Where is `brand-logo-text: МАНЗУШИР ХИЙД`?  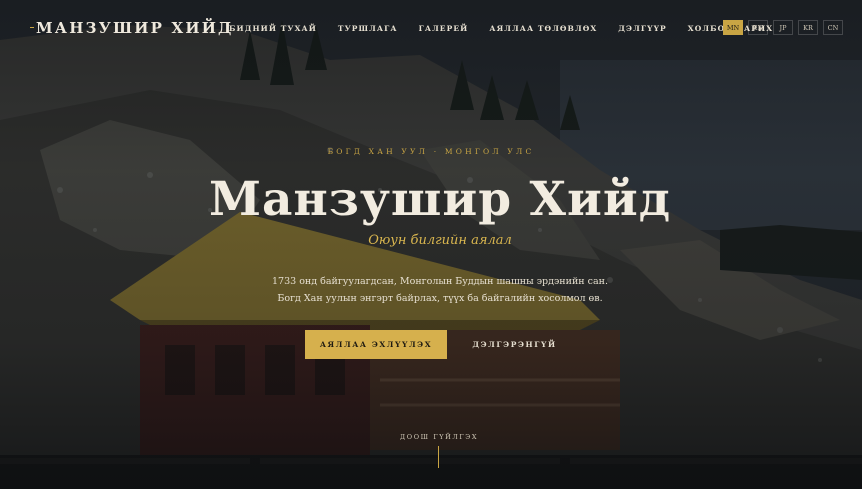 brand-logo-text: МАНЗУШИР ХИЙД is located at coordinates (135, 28).